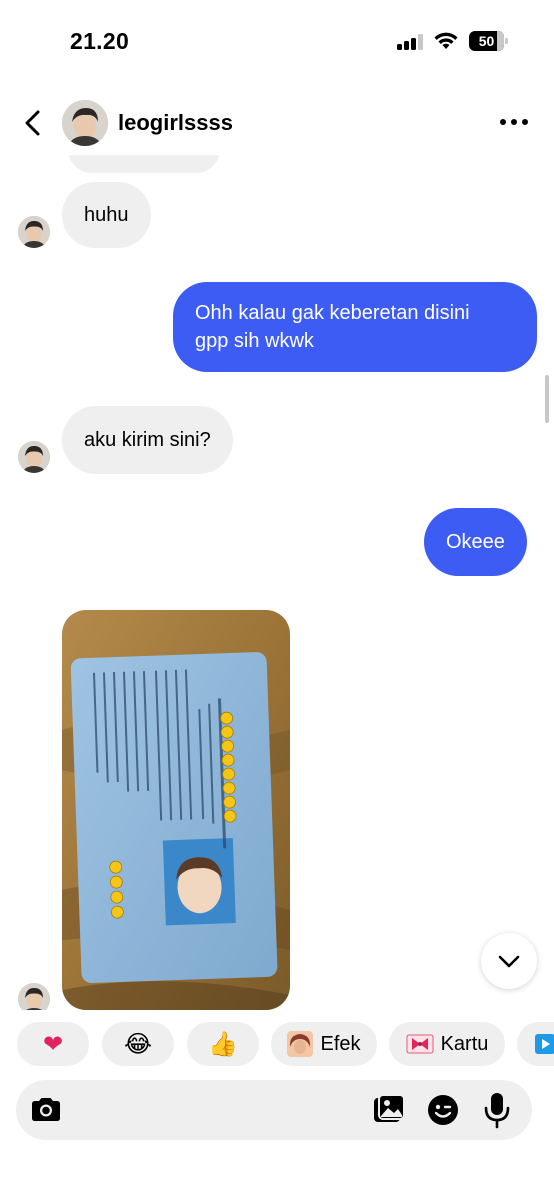  I want to click on avatar, so click(85, 123).